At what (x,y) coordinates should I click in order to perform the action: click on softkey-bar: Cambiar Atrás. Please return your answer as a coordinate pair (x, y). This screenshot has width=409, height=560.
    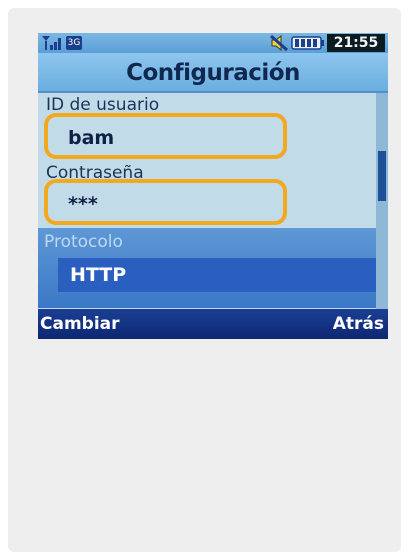
    Looking at the image, I should click on (213, 324).